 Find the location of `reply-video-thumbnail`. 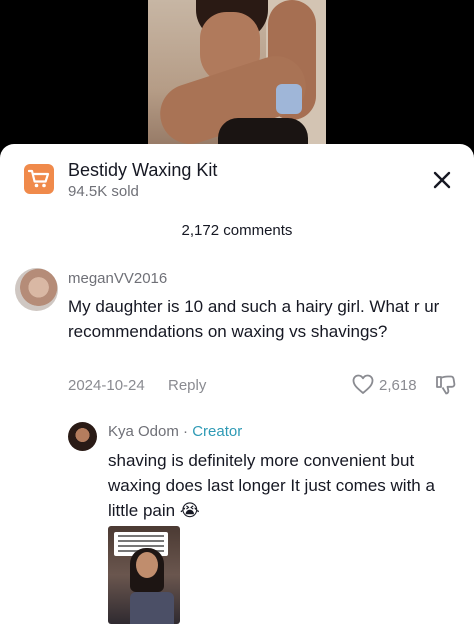

reply-video-thumbnail is located at coordinates (144, 575).